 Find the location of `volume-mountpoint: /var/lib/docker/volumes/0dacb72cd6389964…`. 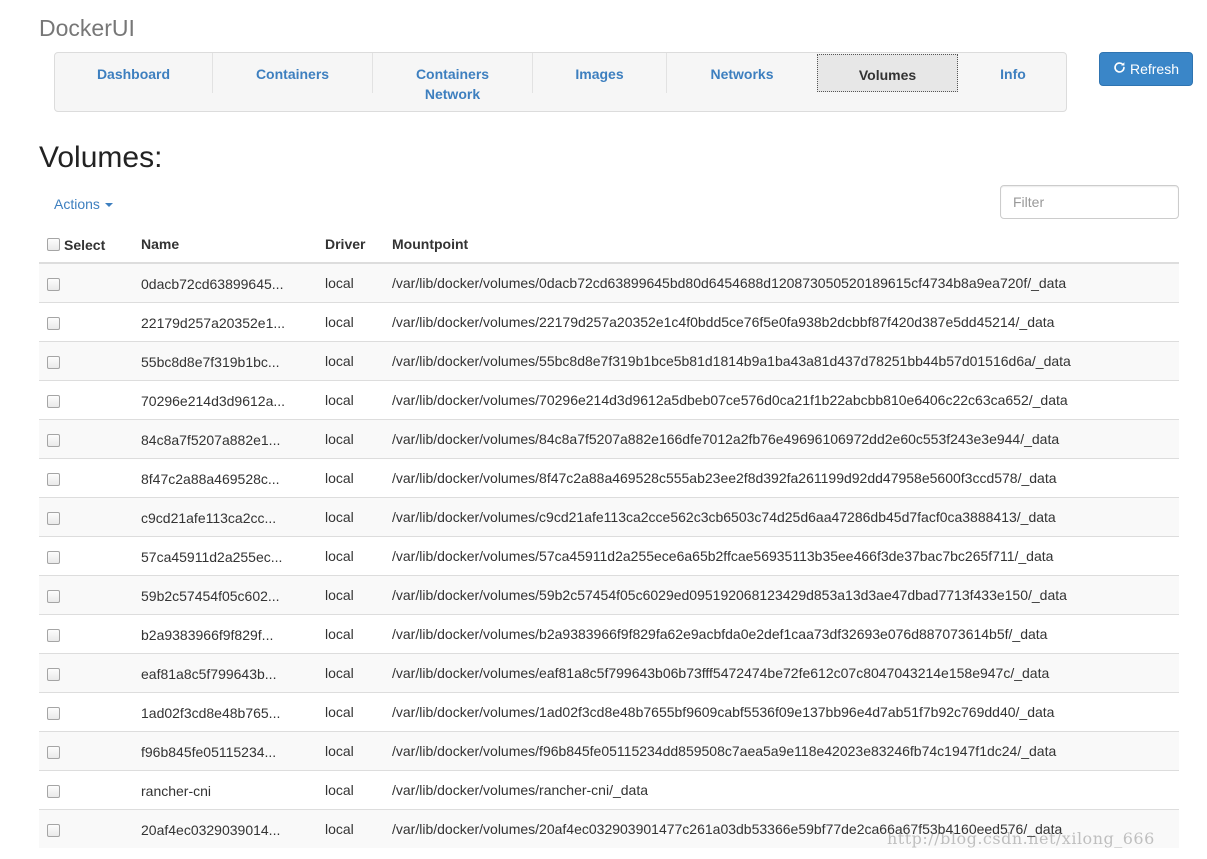

volume-mountpoint: /var/lib/docker/volumes/0dacb72cd6389964… is located at coordinates (785, 282).